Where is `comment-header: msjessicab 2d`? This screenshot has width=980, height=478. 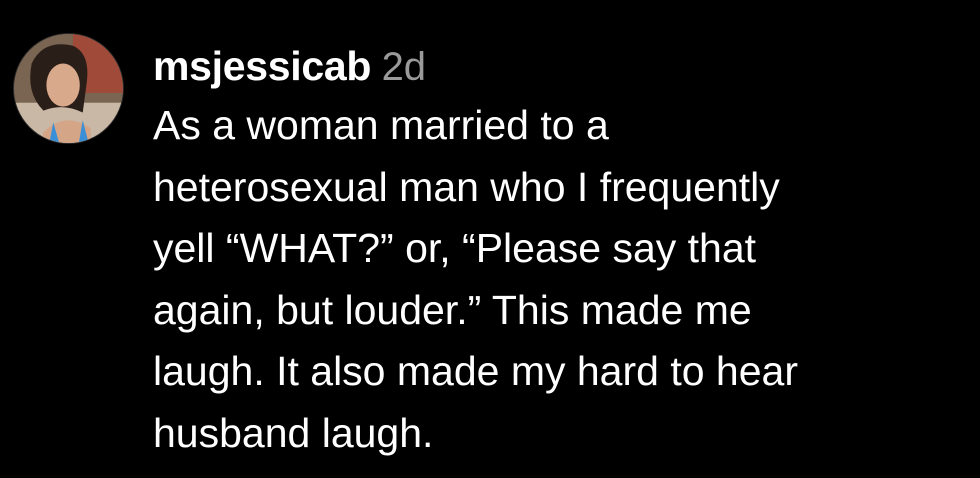 comment-header: msjessicab 2d is located at coordinates (558, 66).